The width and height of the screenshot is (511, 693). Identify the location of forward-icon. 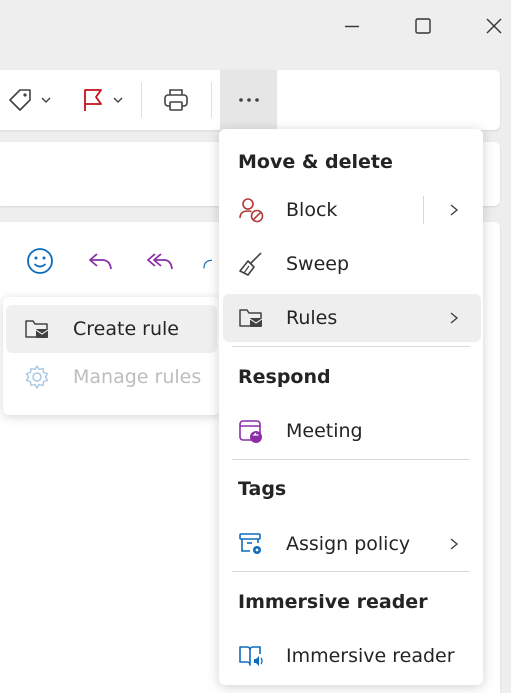
(208, 264).